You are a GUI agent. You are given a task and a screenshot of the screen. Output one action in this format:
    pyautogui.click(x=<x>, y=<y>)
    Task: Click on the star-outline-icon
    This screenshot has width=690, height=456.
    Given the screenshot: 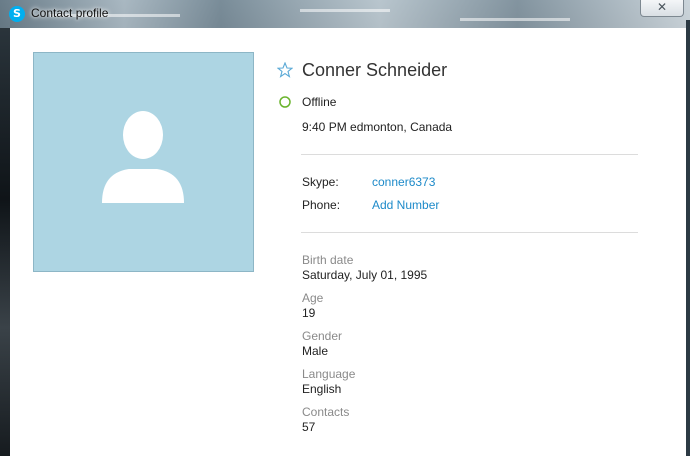 What is the action you would take?
    pyautogui.click(x=285, y=70)
    